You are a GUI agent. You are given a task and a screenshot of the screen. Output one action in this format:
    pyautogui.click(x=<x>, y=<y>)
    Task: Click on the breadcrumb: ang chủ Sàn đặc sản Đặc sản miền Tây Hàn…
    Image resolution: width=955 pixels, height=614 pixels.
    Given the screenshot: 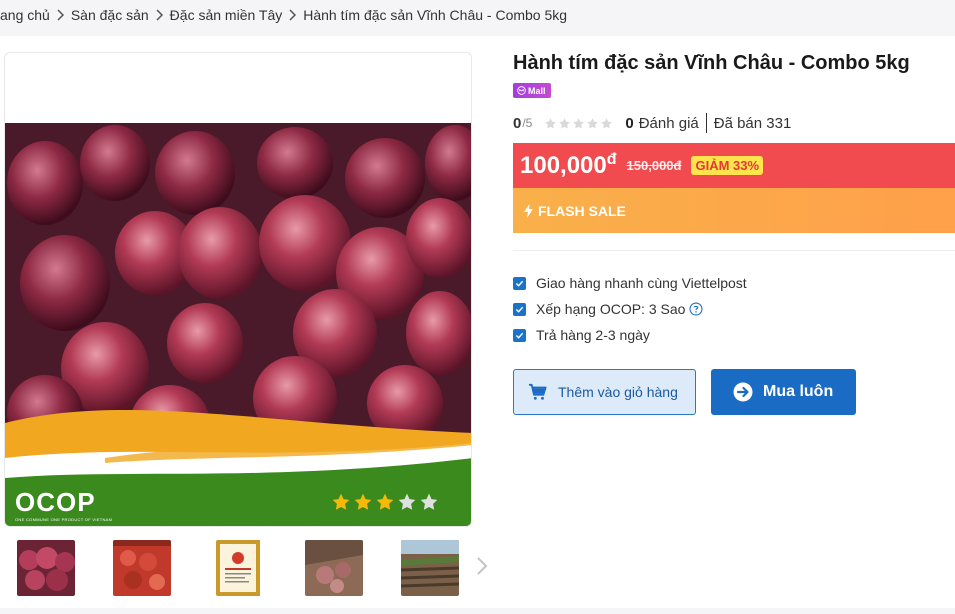 What is the action you would take?
    pyautogui.click(x=283, y=15)
    